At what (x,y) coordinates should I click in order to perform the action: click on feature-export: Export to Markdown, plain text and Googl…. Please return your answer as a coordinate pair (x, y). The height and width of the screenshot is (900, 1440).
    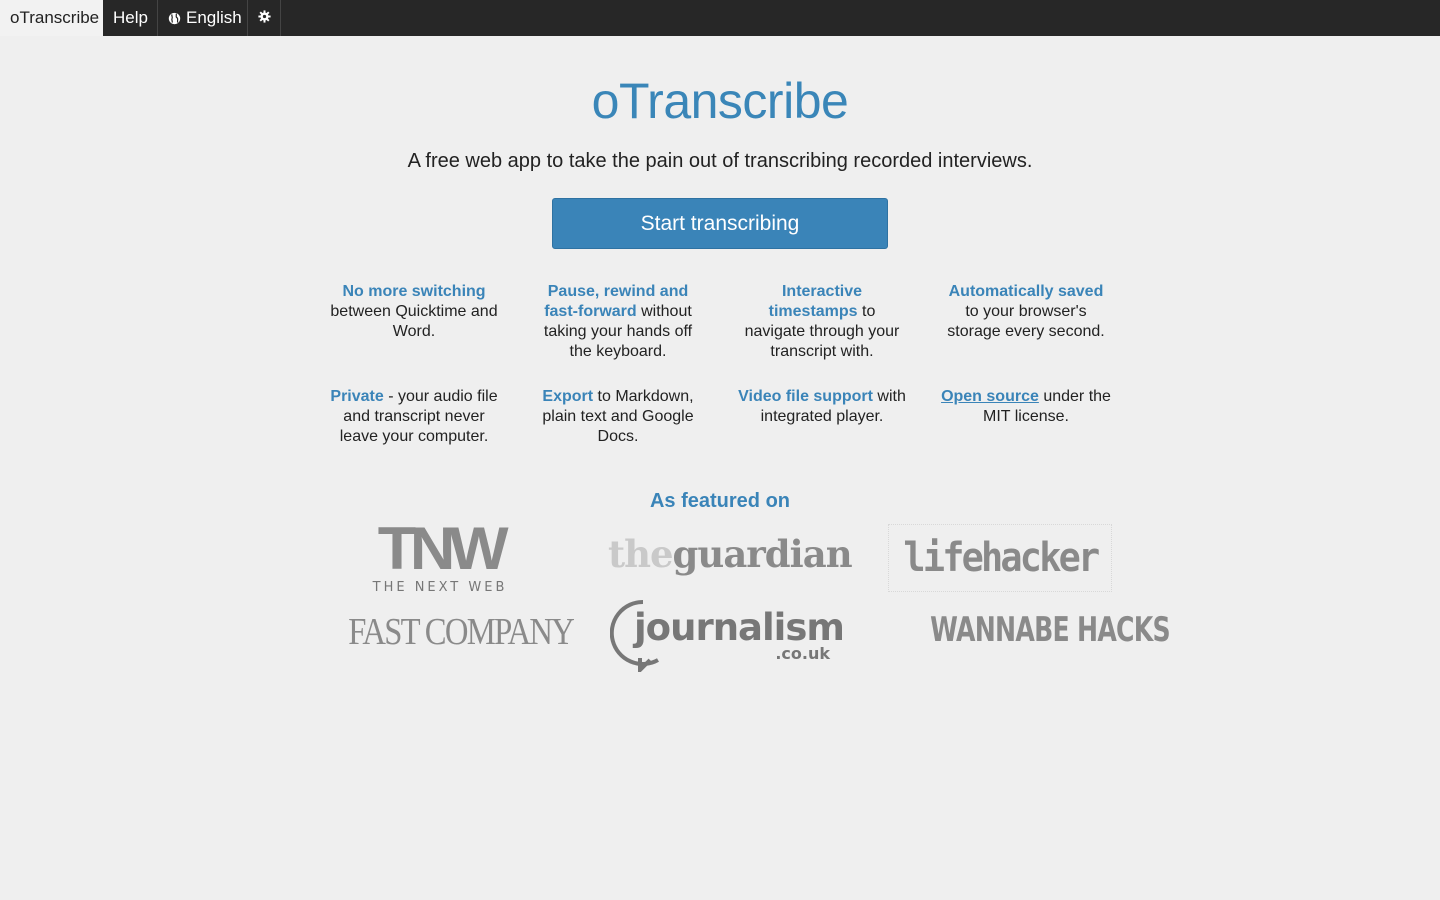
    Looking at the image, I should click on (618, 417).